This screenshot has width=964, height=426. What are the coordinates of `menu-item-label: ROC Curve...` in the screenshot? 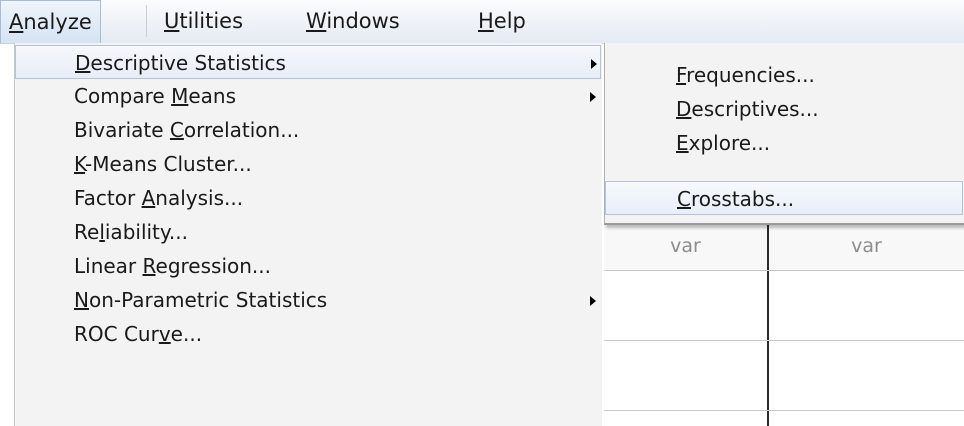 It's located at (138, 334).